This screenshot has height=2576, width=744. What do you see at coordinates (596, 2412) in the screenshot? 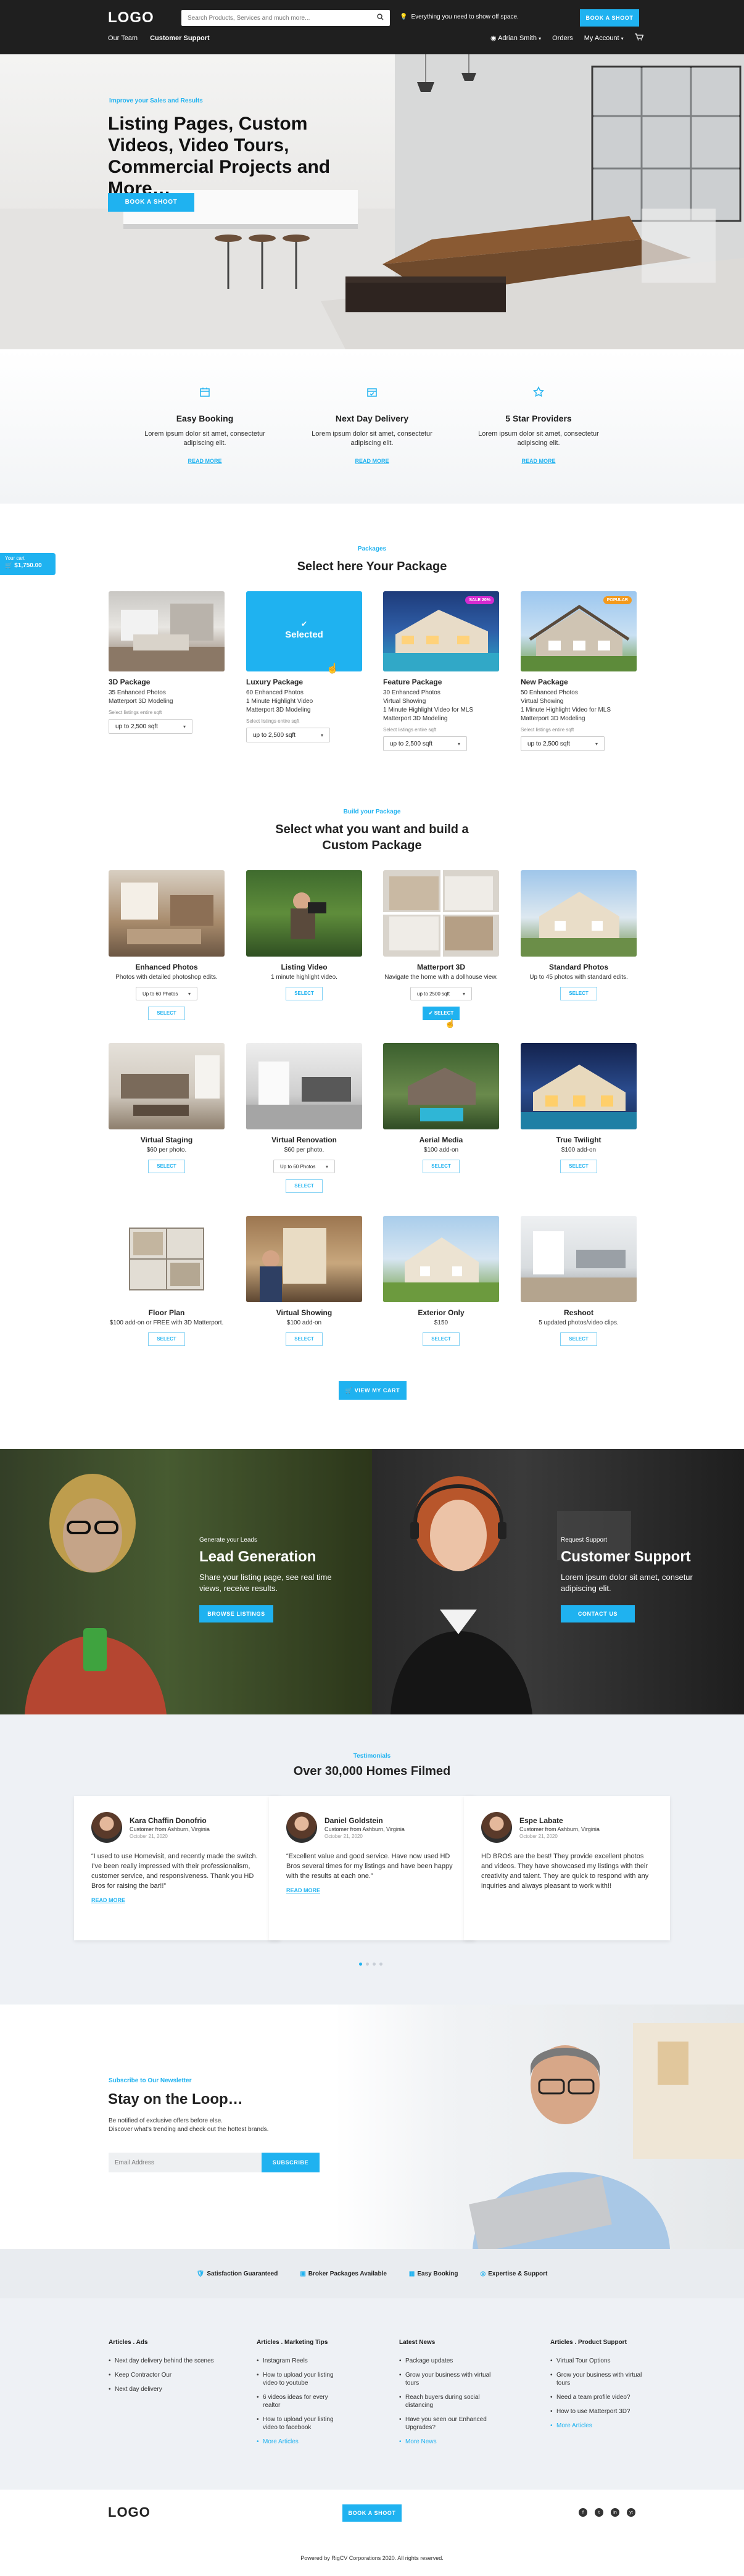
I see `footer-link: How to use Matterport 3D?` at bounding box center [596, 2412].